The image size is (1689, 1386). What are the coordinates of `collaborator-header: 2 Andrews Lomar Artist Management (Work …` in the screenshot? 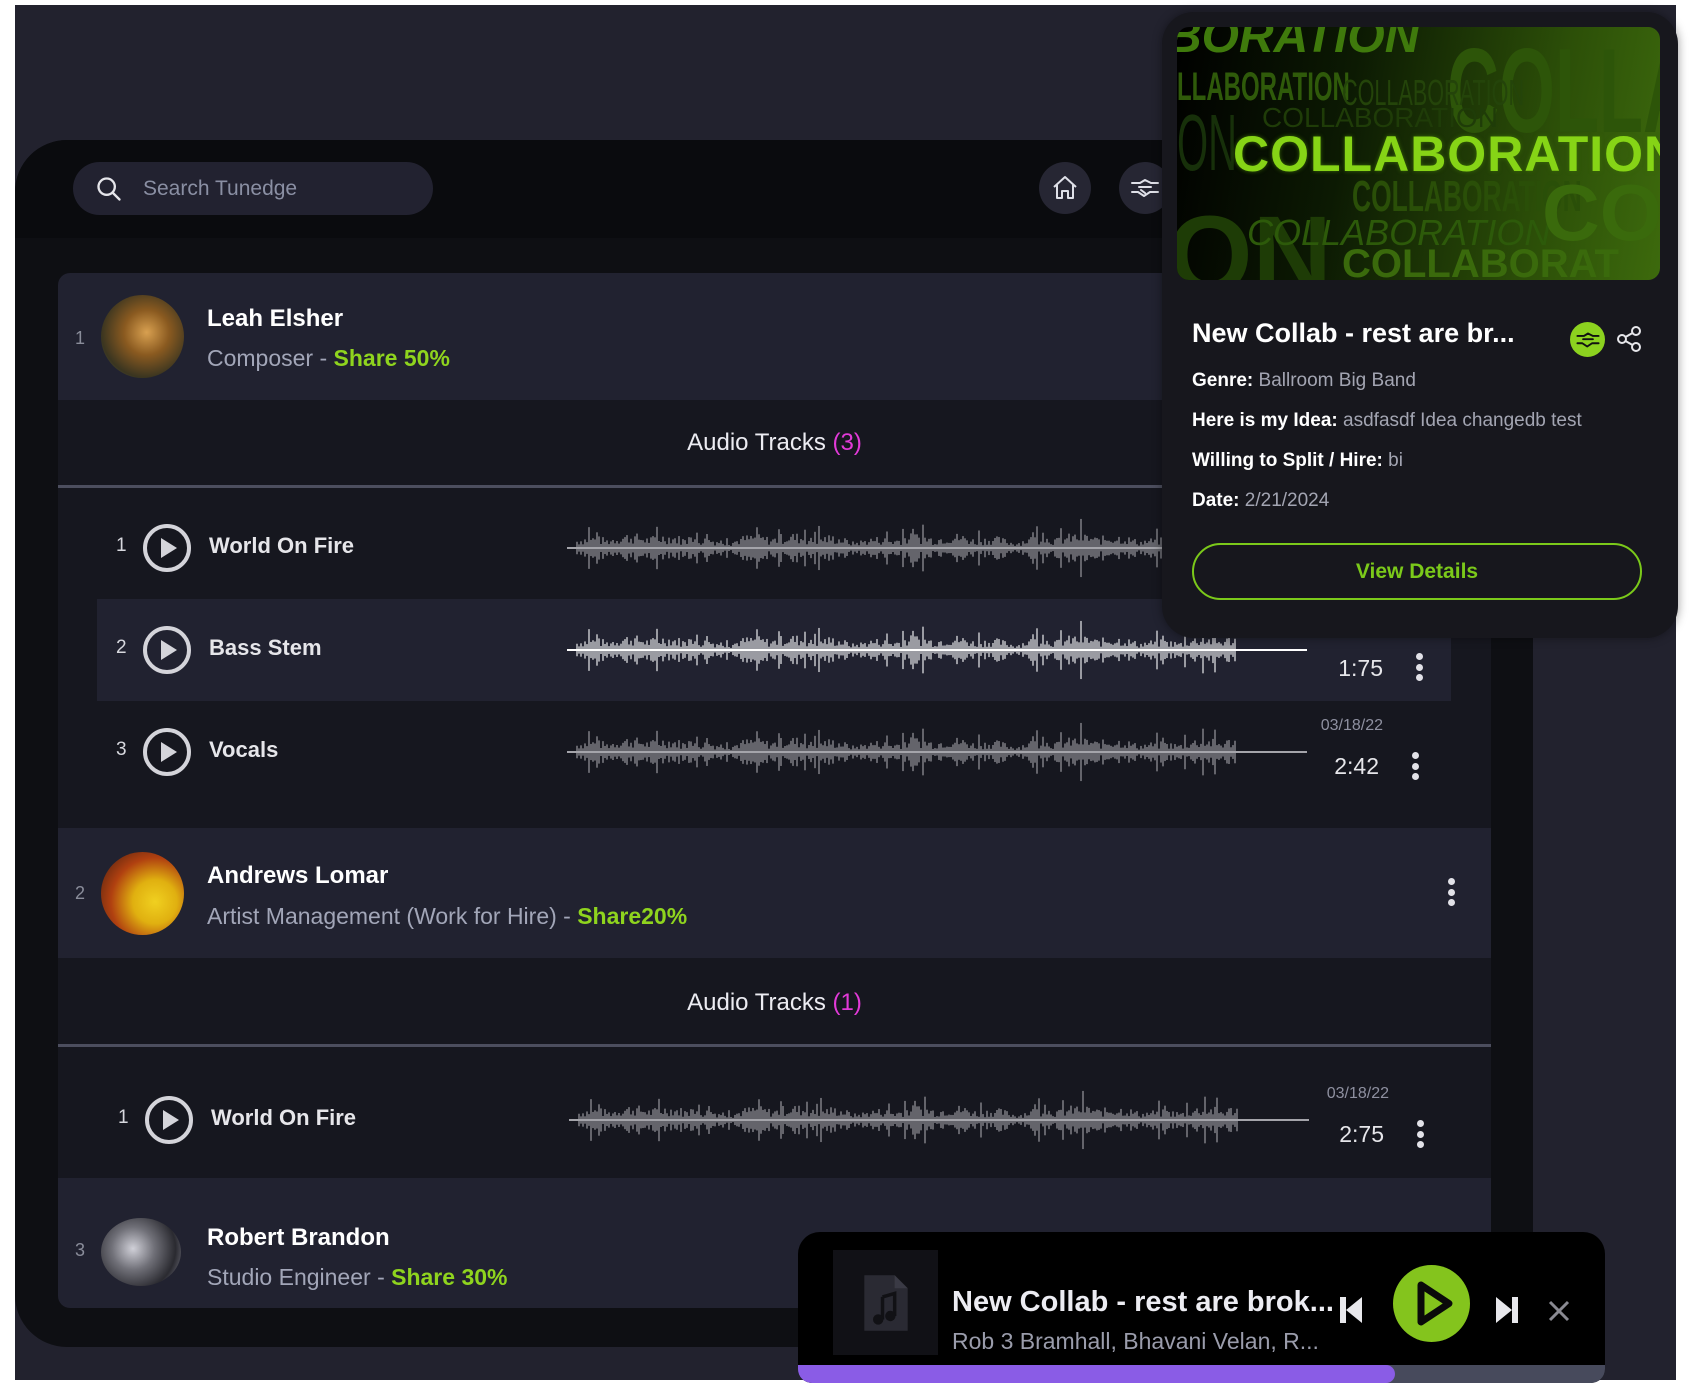 It's located at (774, 893).